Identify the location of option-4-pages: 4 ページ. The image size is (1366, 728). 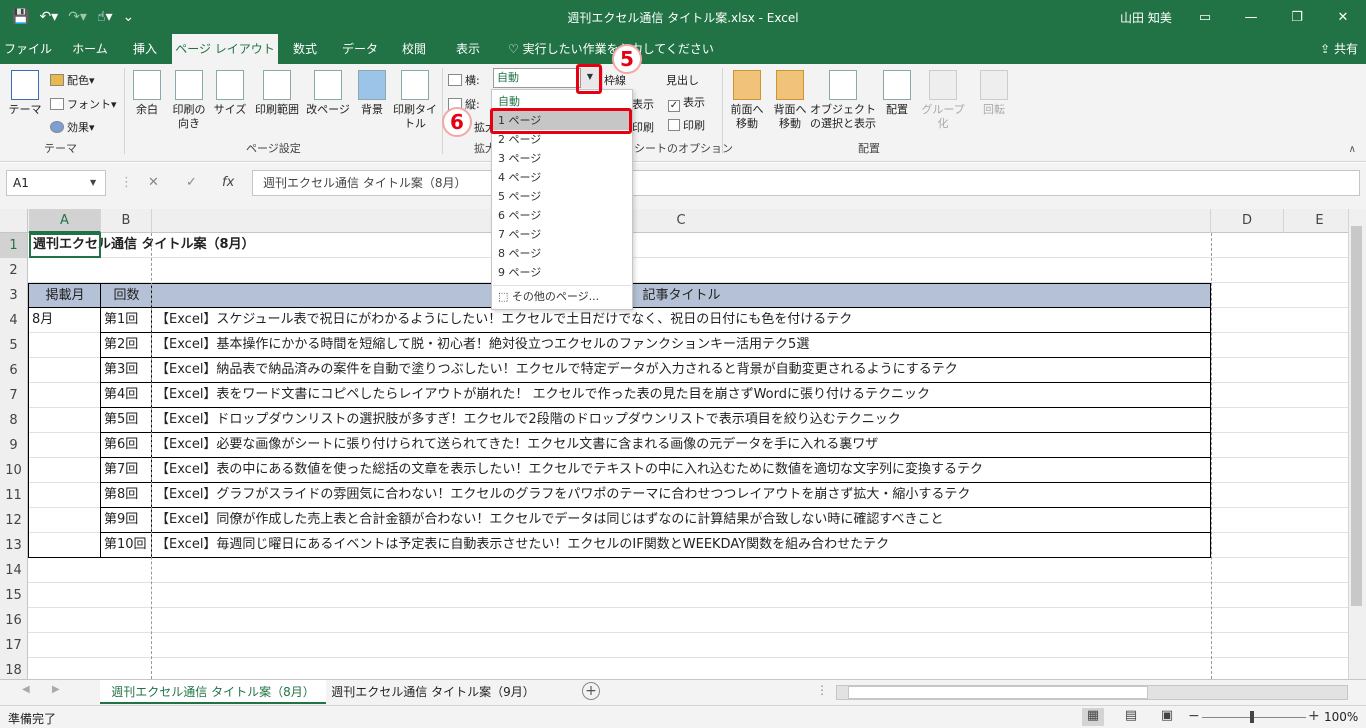
(562, 177).